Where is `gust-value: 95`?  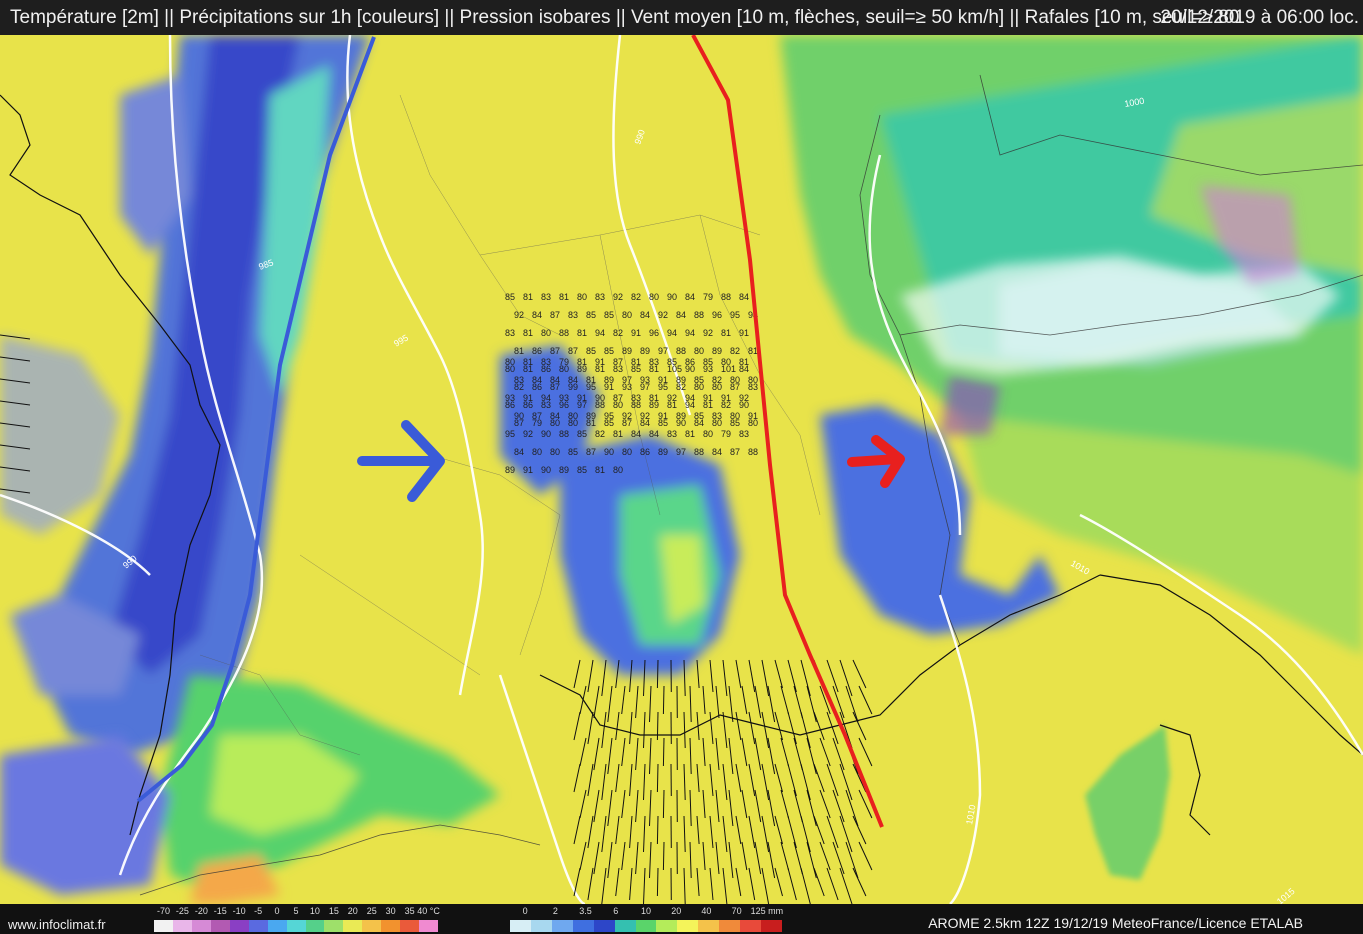
gust-value: 95 is located at coordinates (510, 434).